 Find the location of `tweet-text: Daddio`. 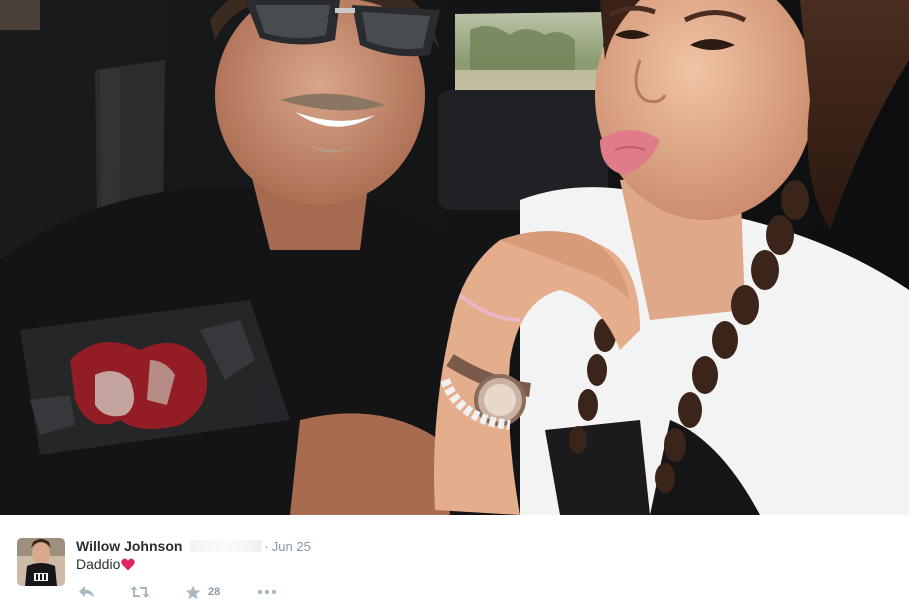

tweet-text: Daddio is located at coordinates (106, 564).